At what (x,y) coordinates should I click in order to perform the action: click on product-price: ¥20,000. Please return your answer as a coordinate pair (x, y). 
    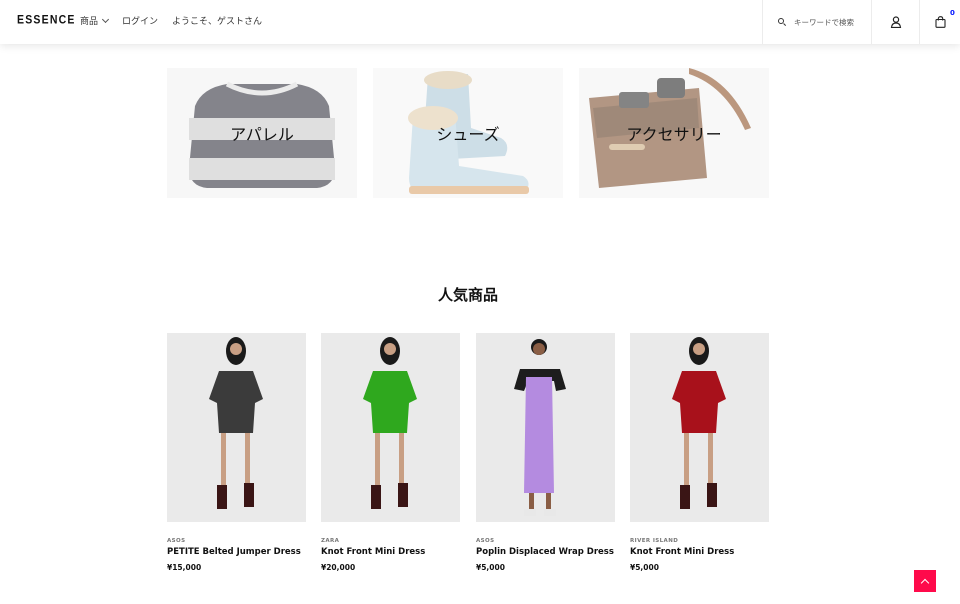
    Looking at the image, I should click on (338, 567).